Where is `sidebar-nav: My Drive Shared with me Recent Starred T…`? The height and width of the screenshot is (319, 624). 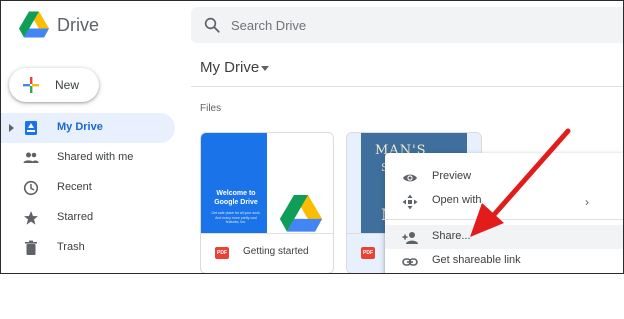
sidebar-nav: My Drive Shared with me Recent Starred T… is located at coordinates (89, 188).